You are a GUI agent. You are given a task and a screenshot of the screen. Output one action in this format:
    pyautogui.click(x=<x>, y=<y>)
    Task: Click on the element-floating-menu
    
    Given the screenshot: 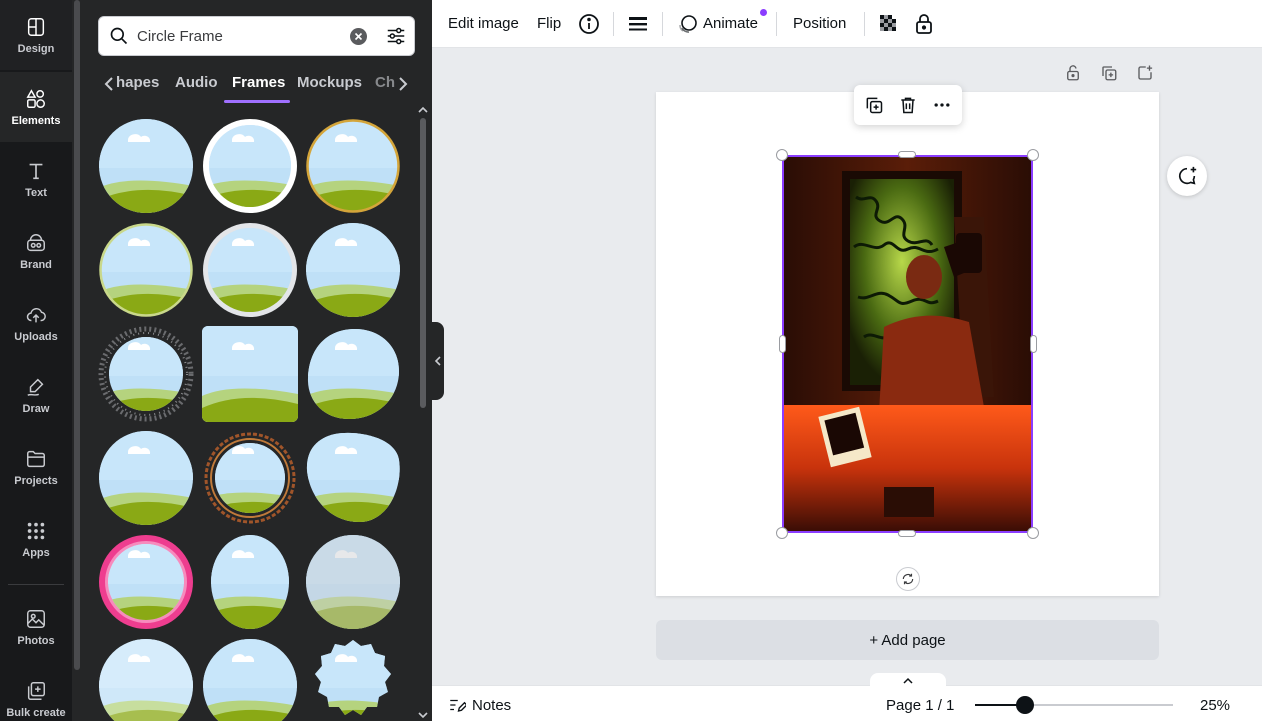 What is the action you would take?
    pyautogui.click(x=908, y=105)
    